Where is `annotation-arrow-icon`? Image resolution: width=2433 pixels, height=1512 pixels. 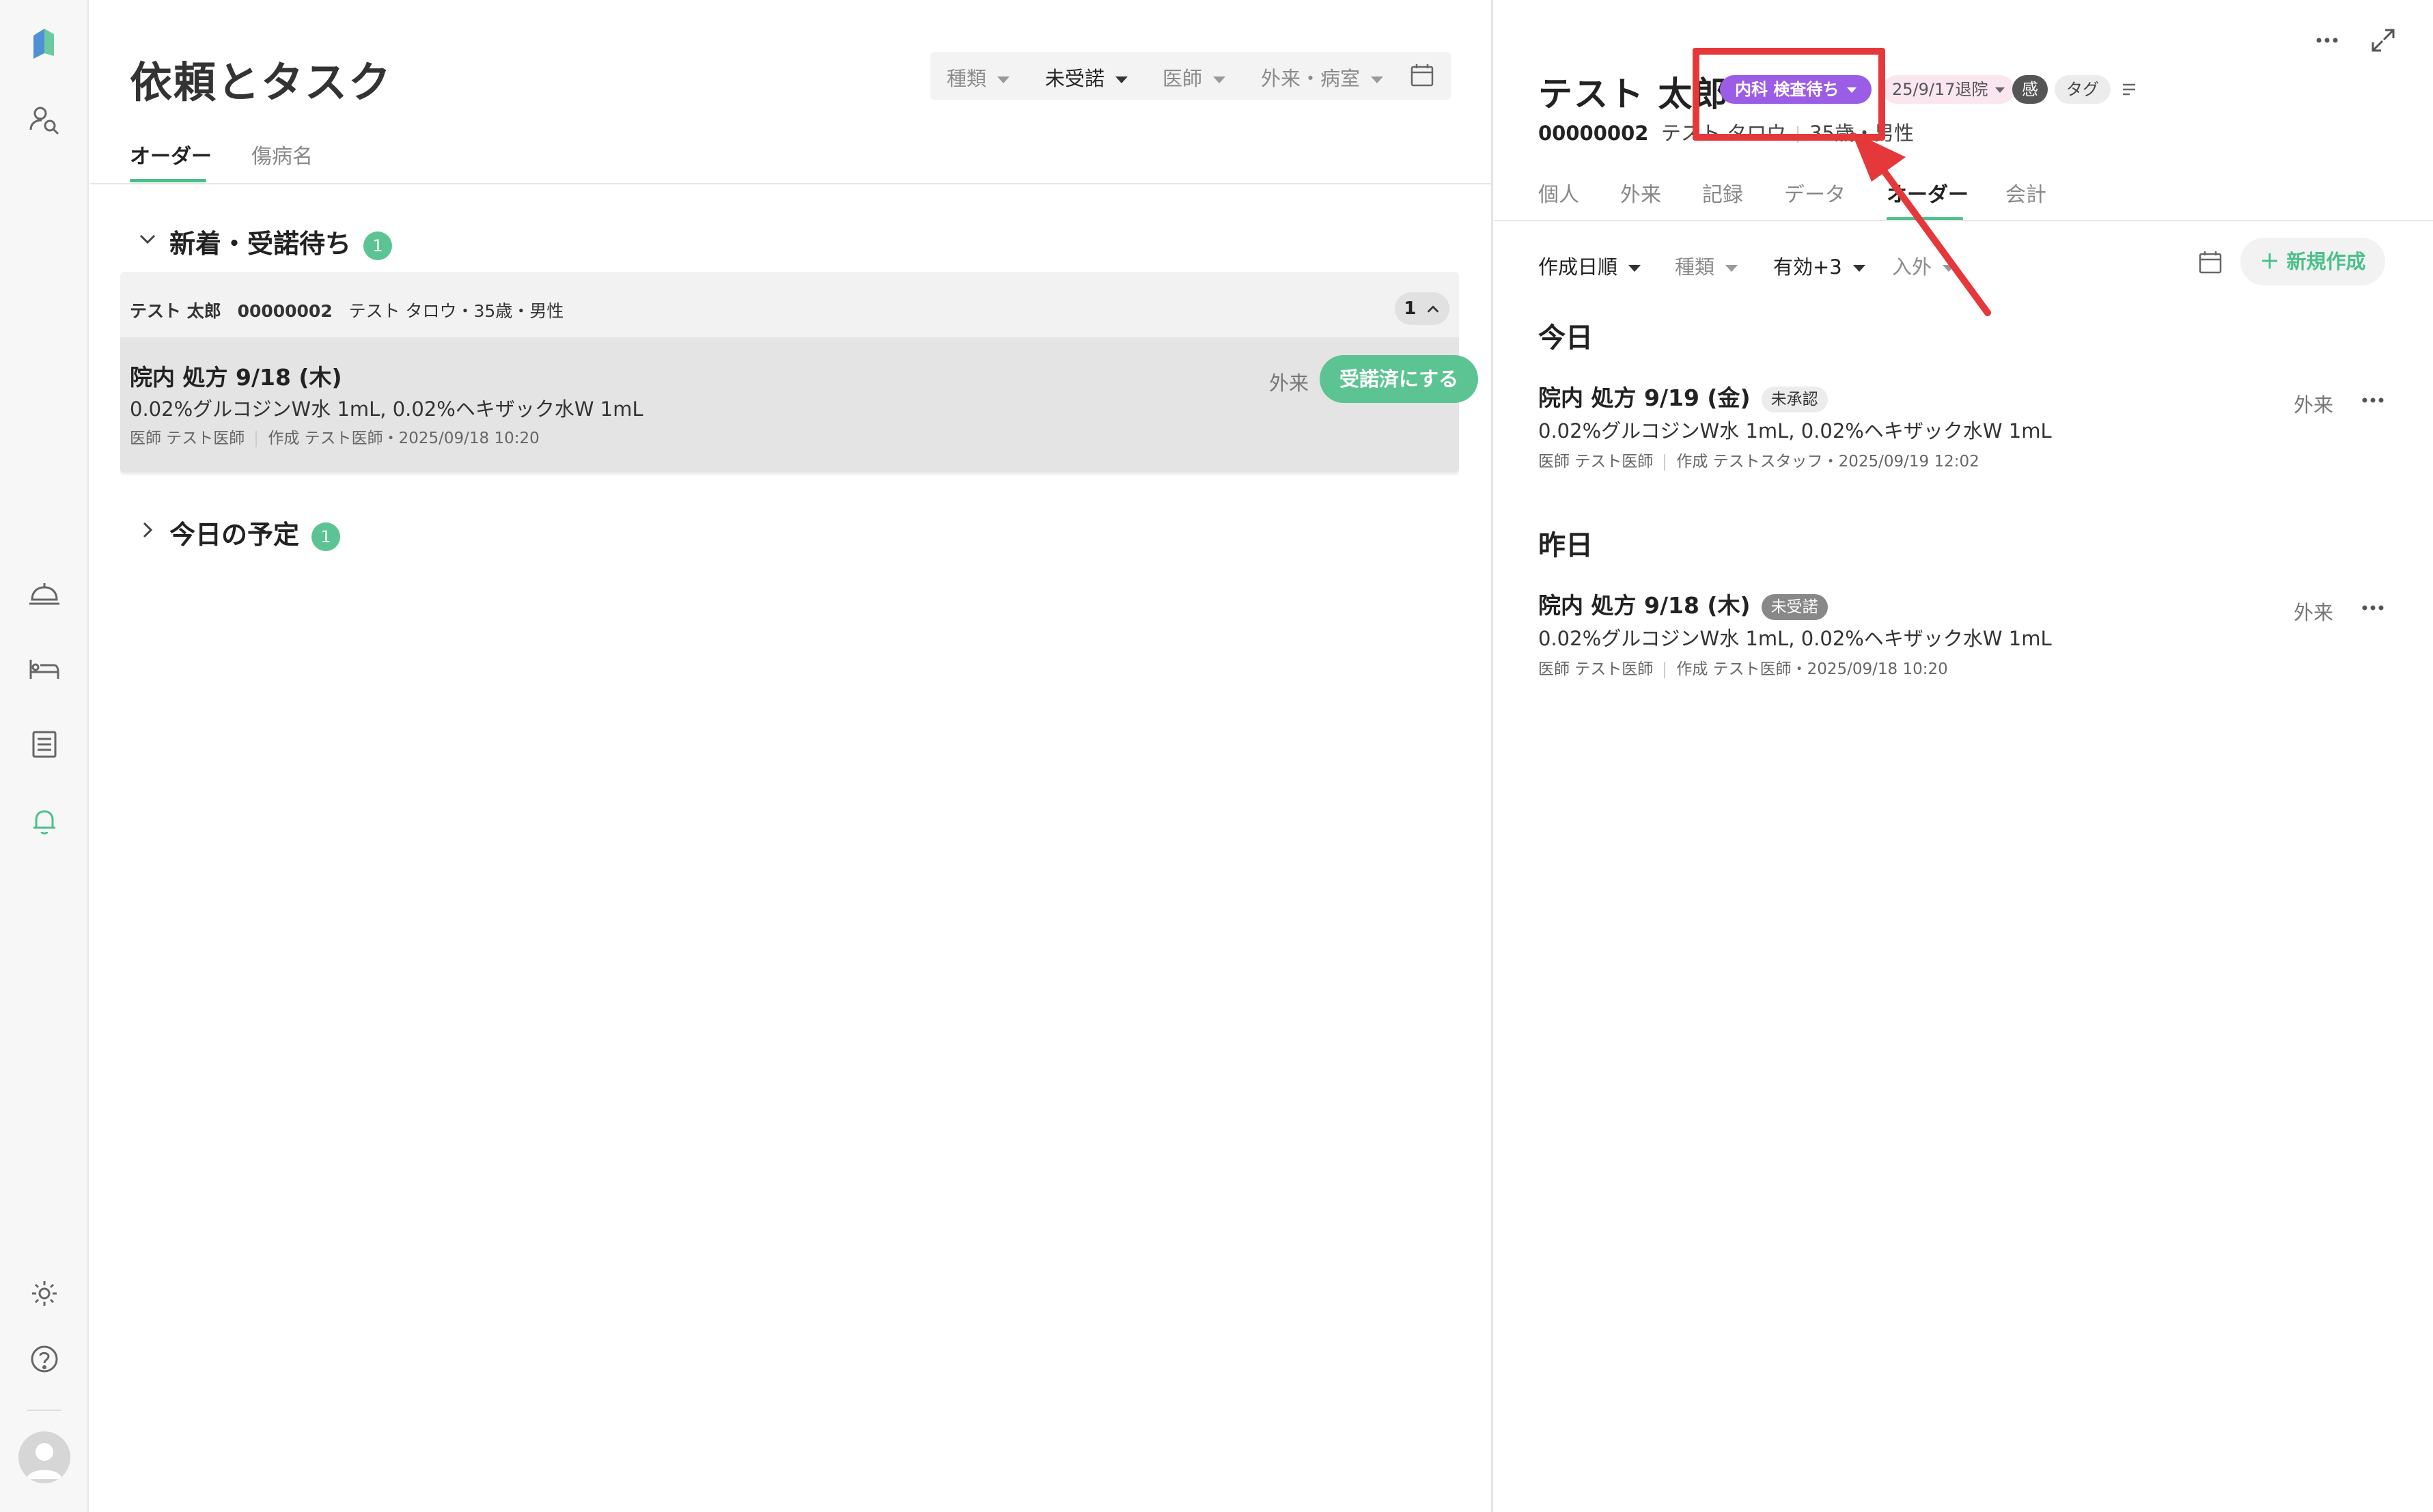
annotation-arrow-icon is located at coordinates (1921, 223).